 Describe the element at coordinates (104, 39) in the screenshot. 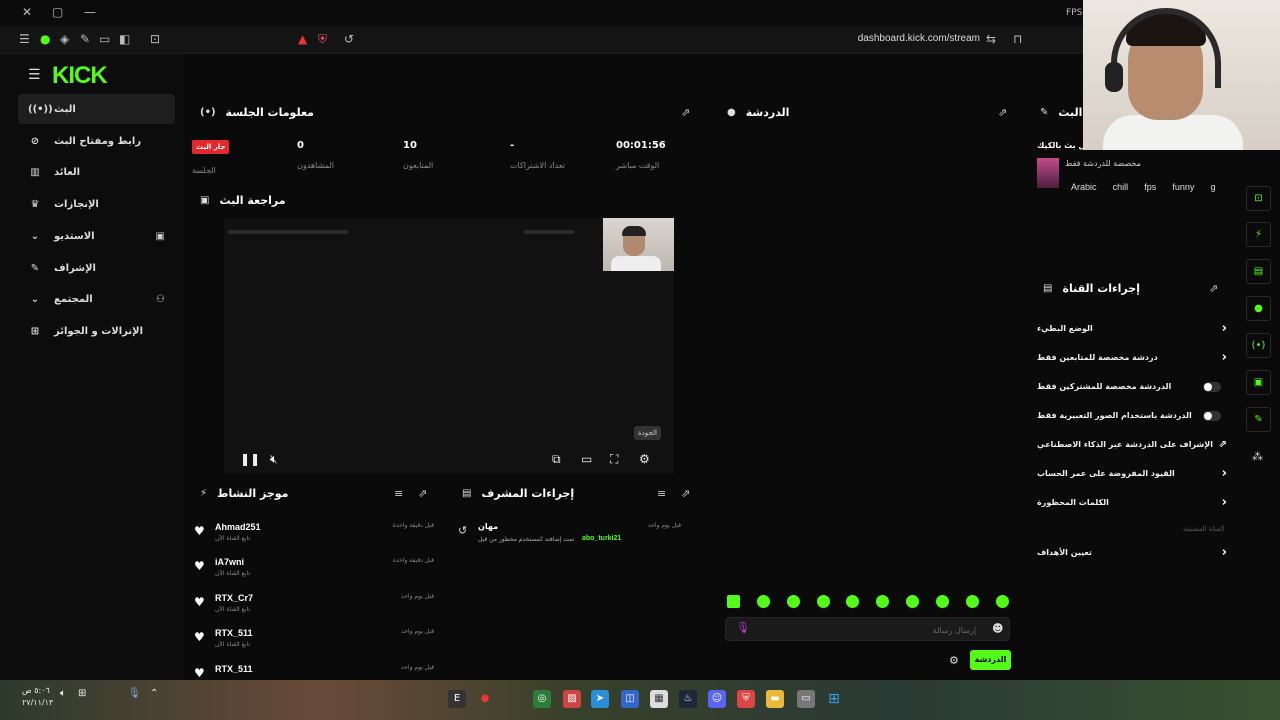

I see `tabs-icon: ▭` at that location.